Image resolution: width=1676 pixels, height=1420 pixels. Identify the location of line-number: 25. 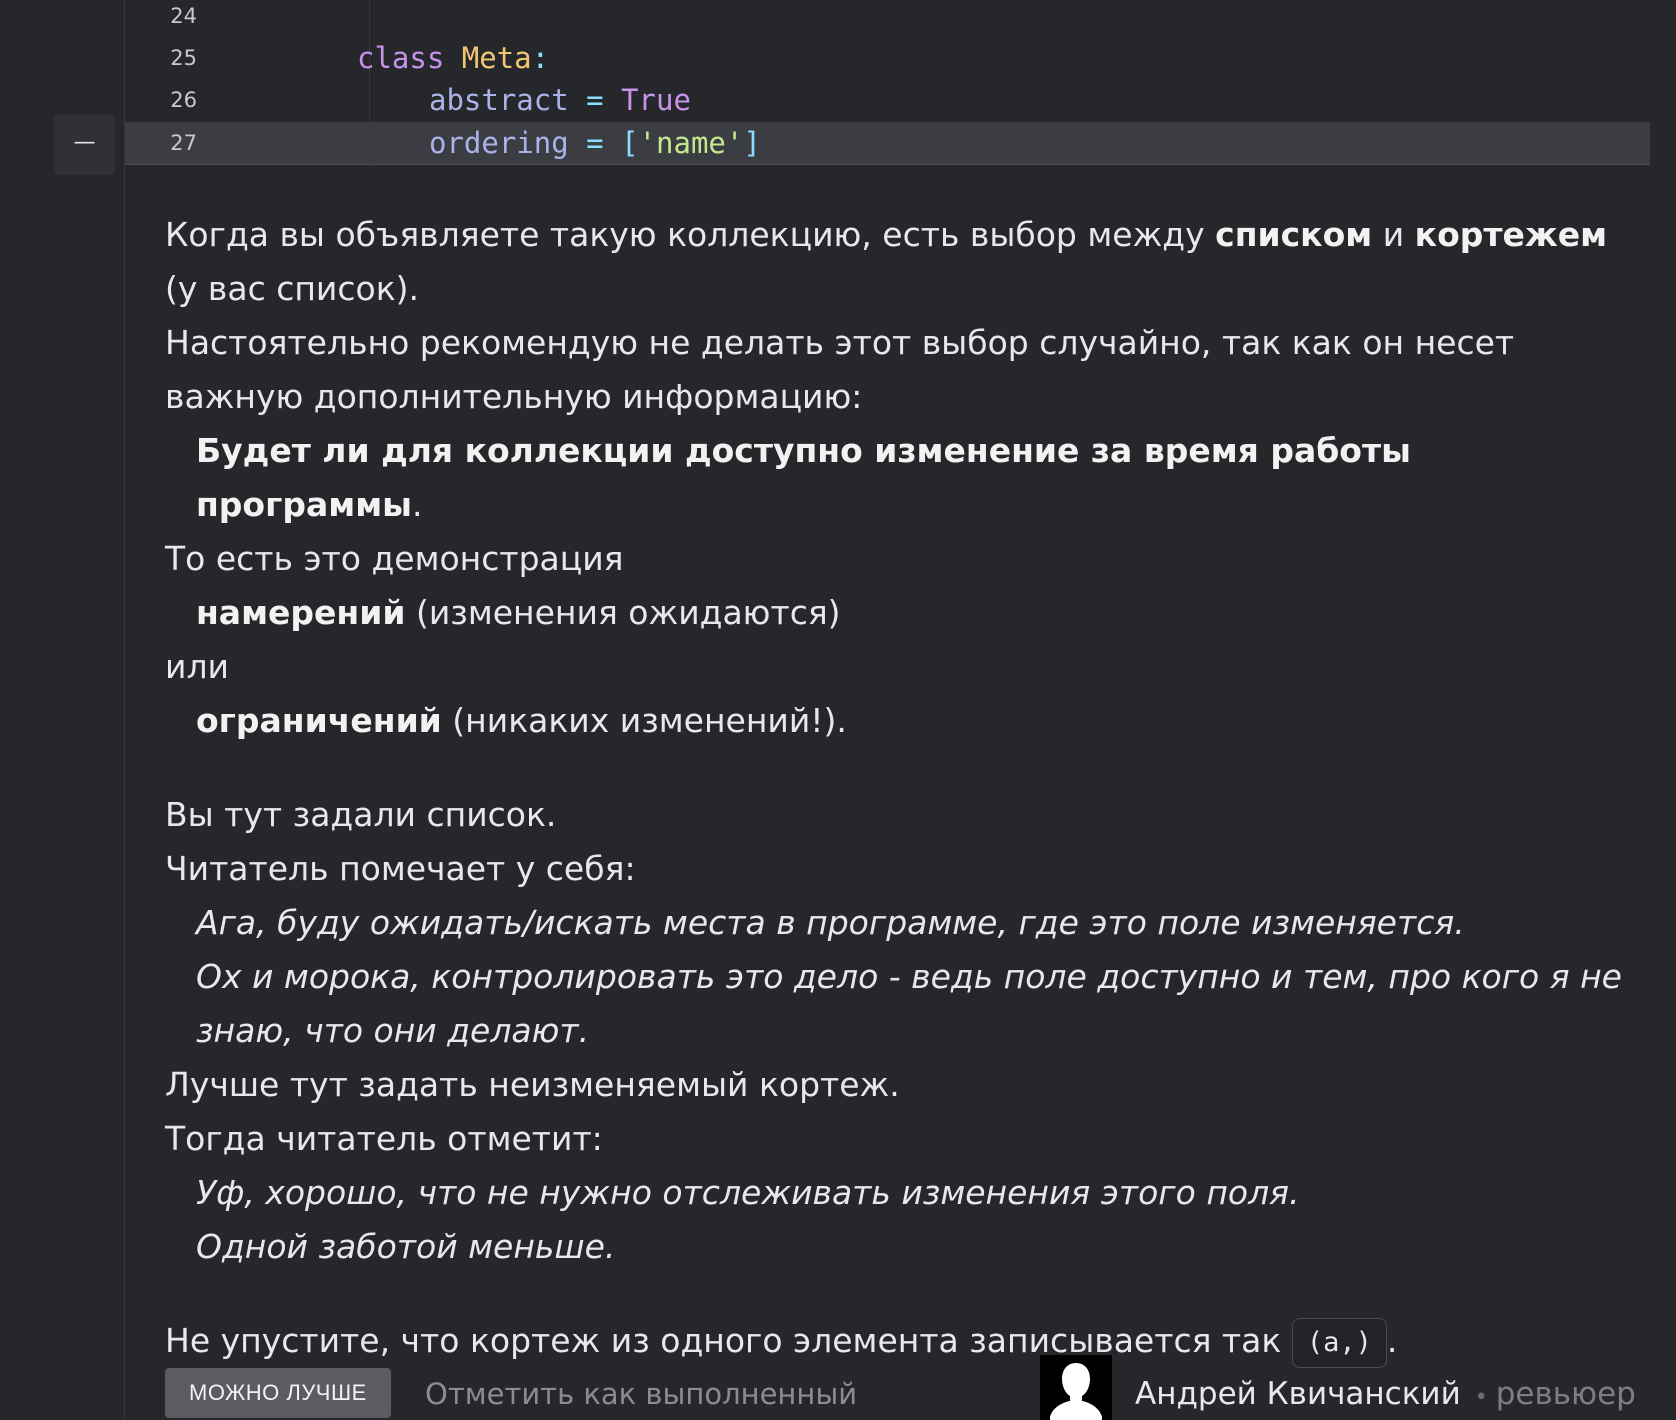
(183, 58).